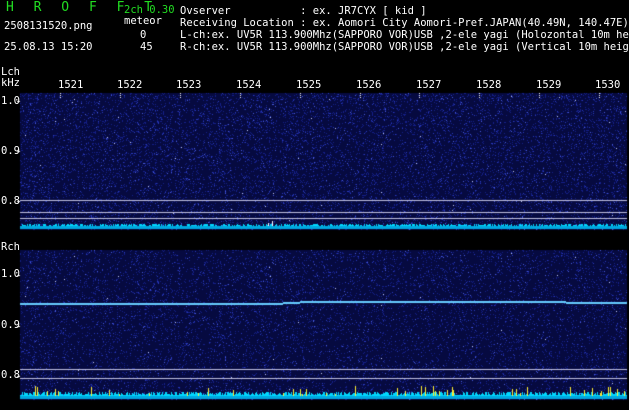 The width and height of the screenshot is (629, 410). I want to click on time-tick-1530: 1530, so click(608, 85).